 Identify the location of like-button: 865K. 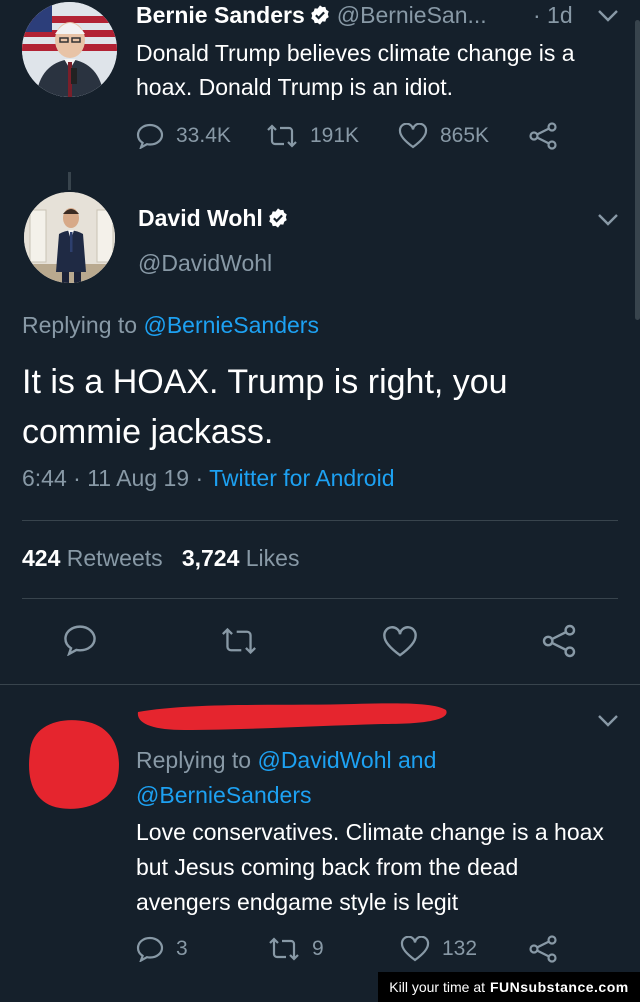
(443, 136).